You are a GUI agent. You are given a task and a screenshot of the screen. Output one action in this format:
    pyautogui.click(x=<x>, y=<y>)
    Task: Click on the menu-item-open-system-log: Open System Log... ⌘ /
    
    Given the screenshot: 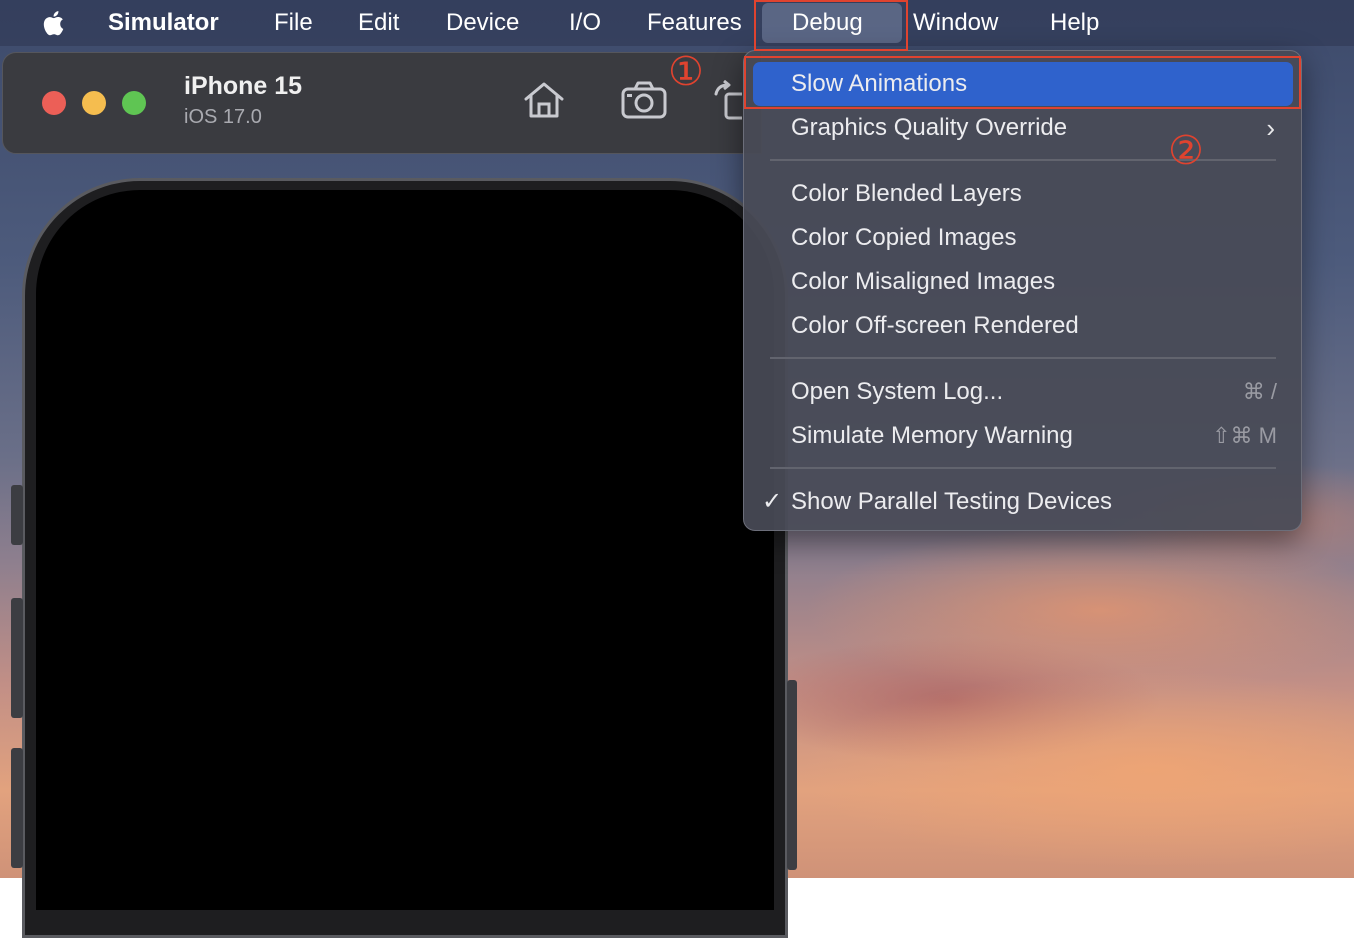 What is the action you would take?
    pyautogui.click(x=1023, y=392)
    